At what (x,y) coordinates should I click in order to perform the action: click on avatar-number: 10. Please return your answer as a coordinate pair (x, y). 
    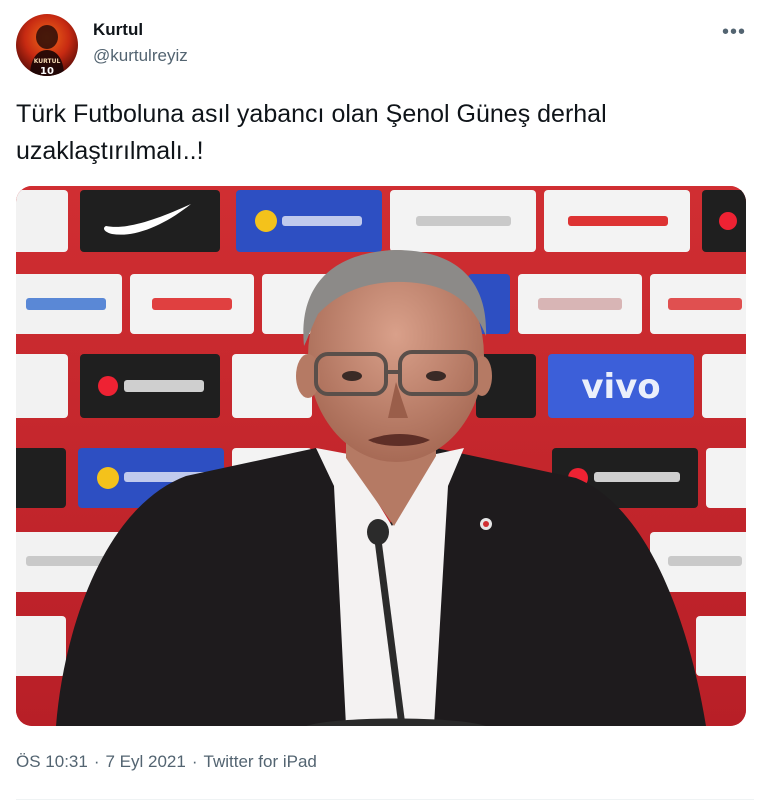
    Looking at the image, I should click on (47, 71).